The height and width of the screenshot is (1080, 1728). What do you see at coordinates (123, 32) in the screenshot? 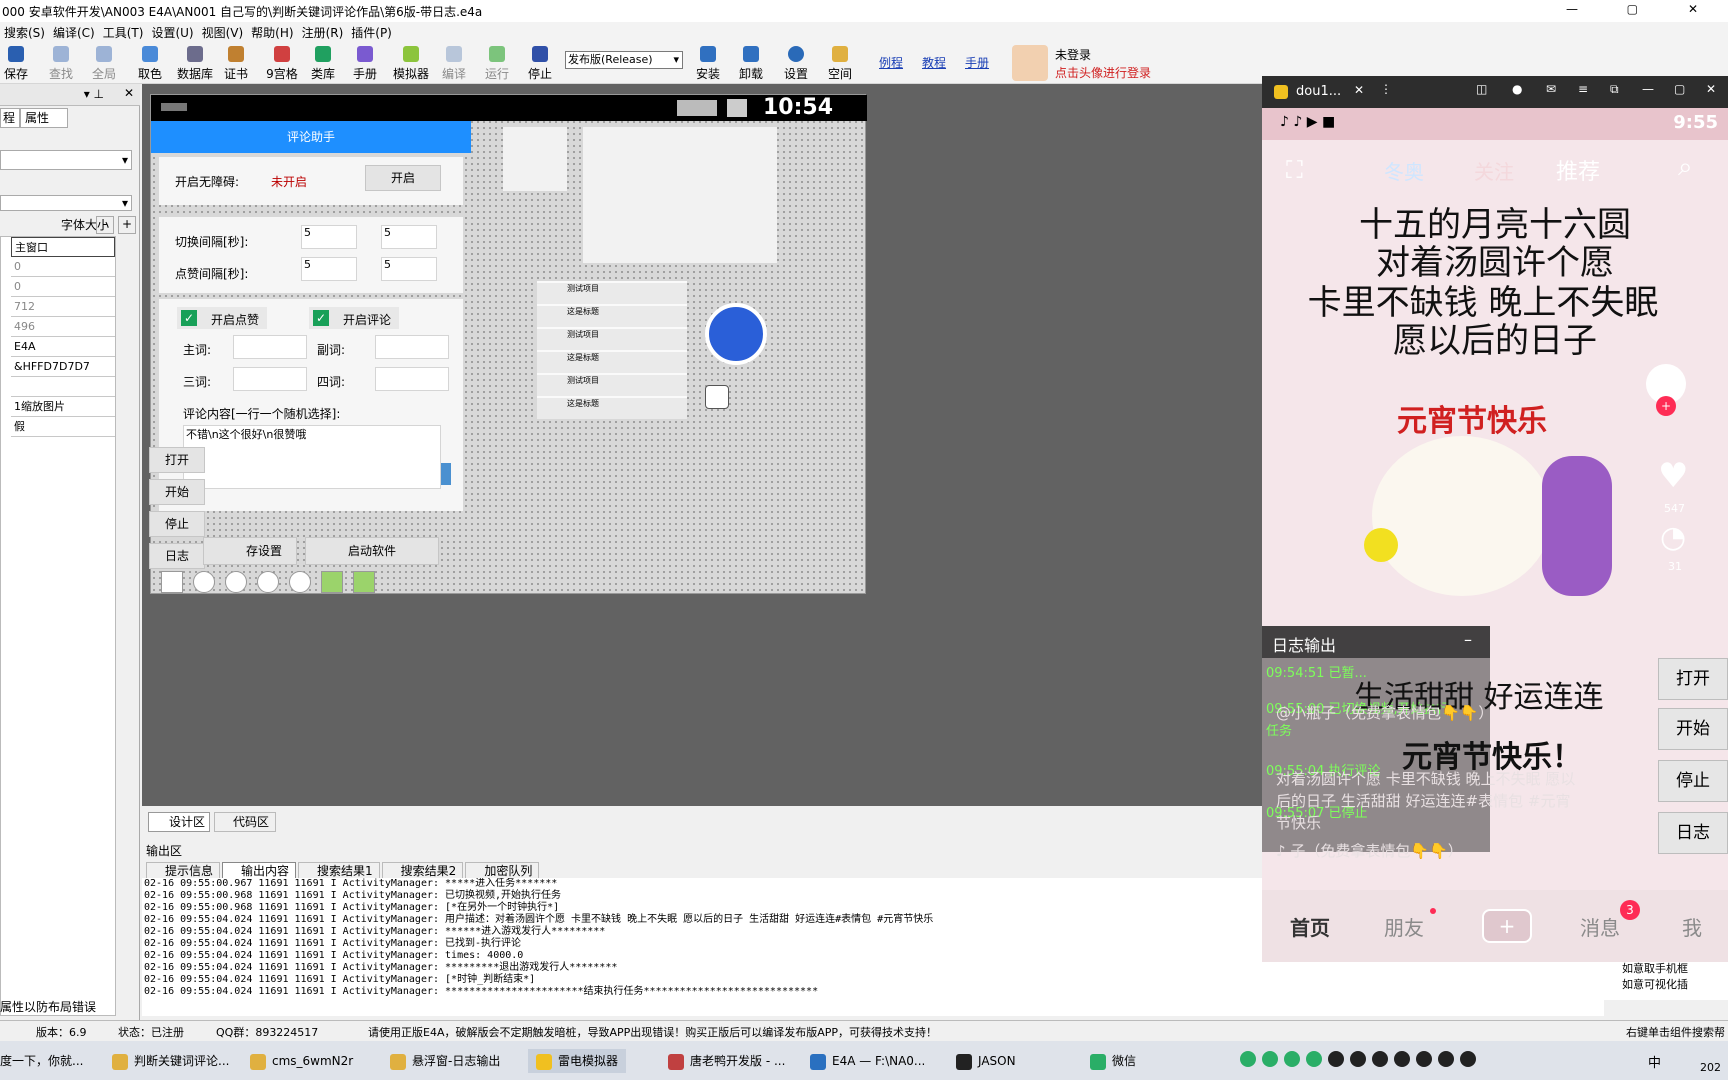
I see `menu-tools: 工具(T)` at bounding box center [123, 32].